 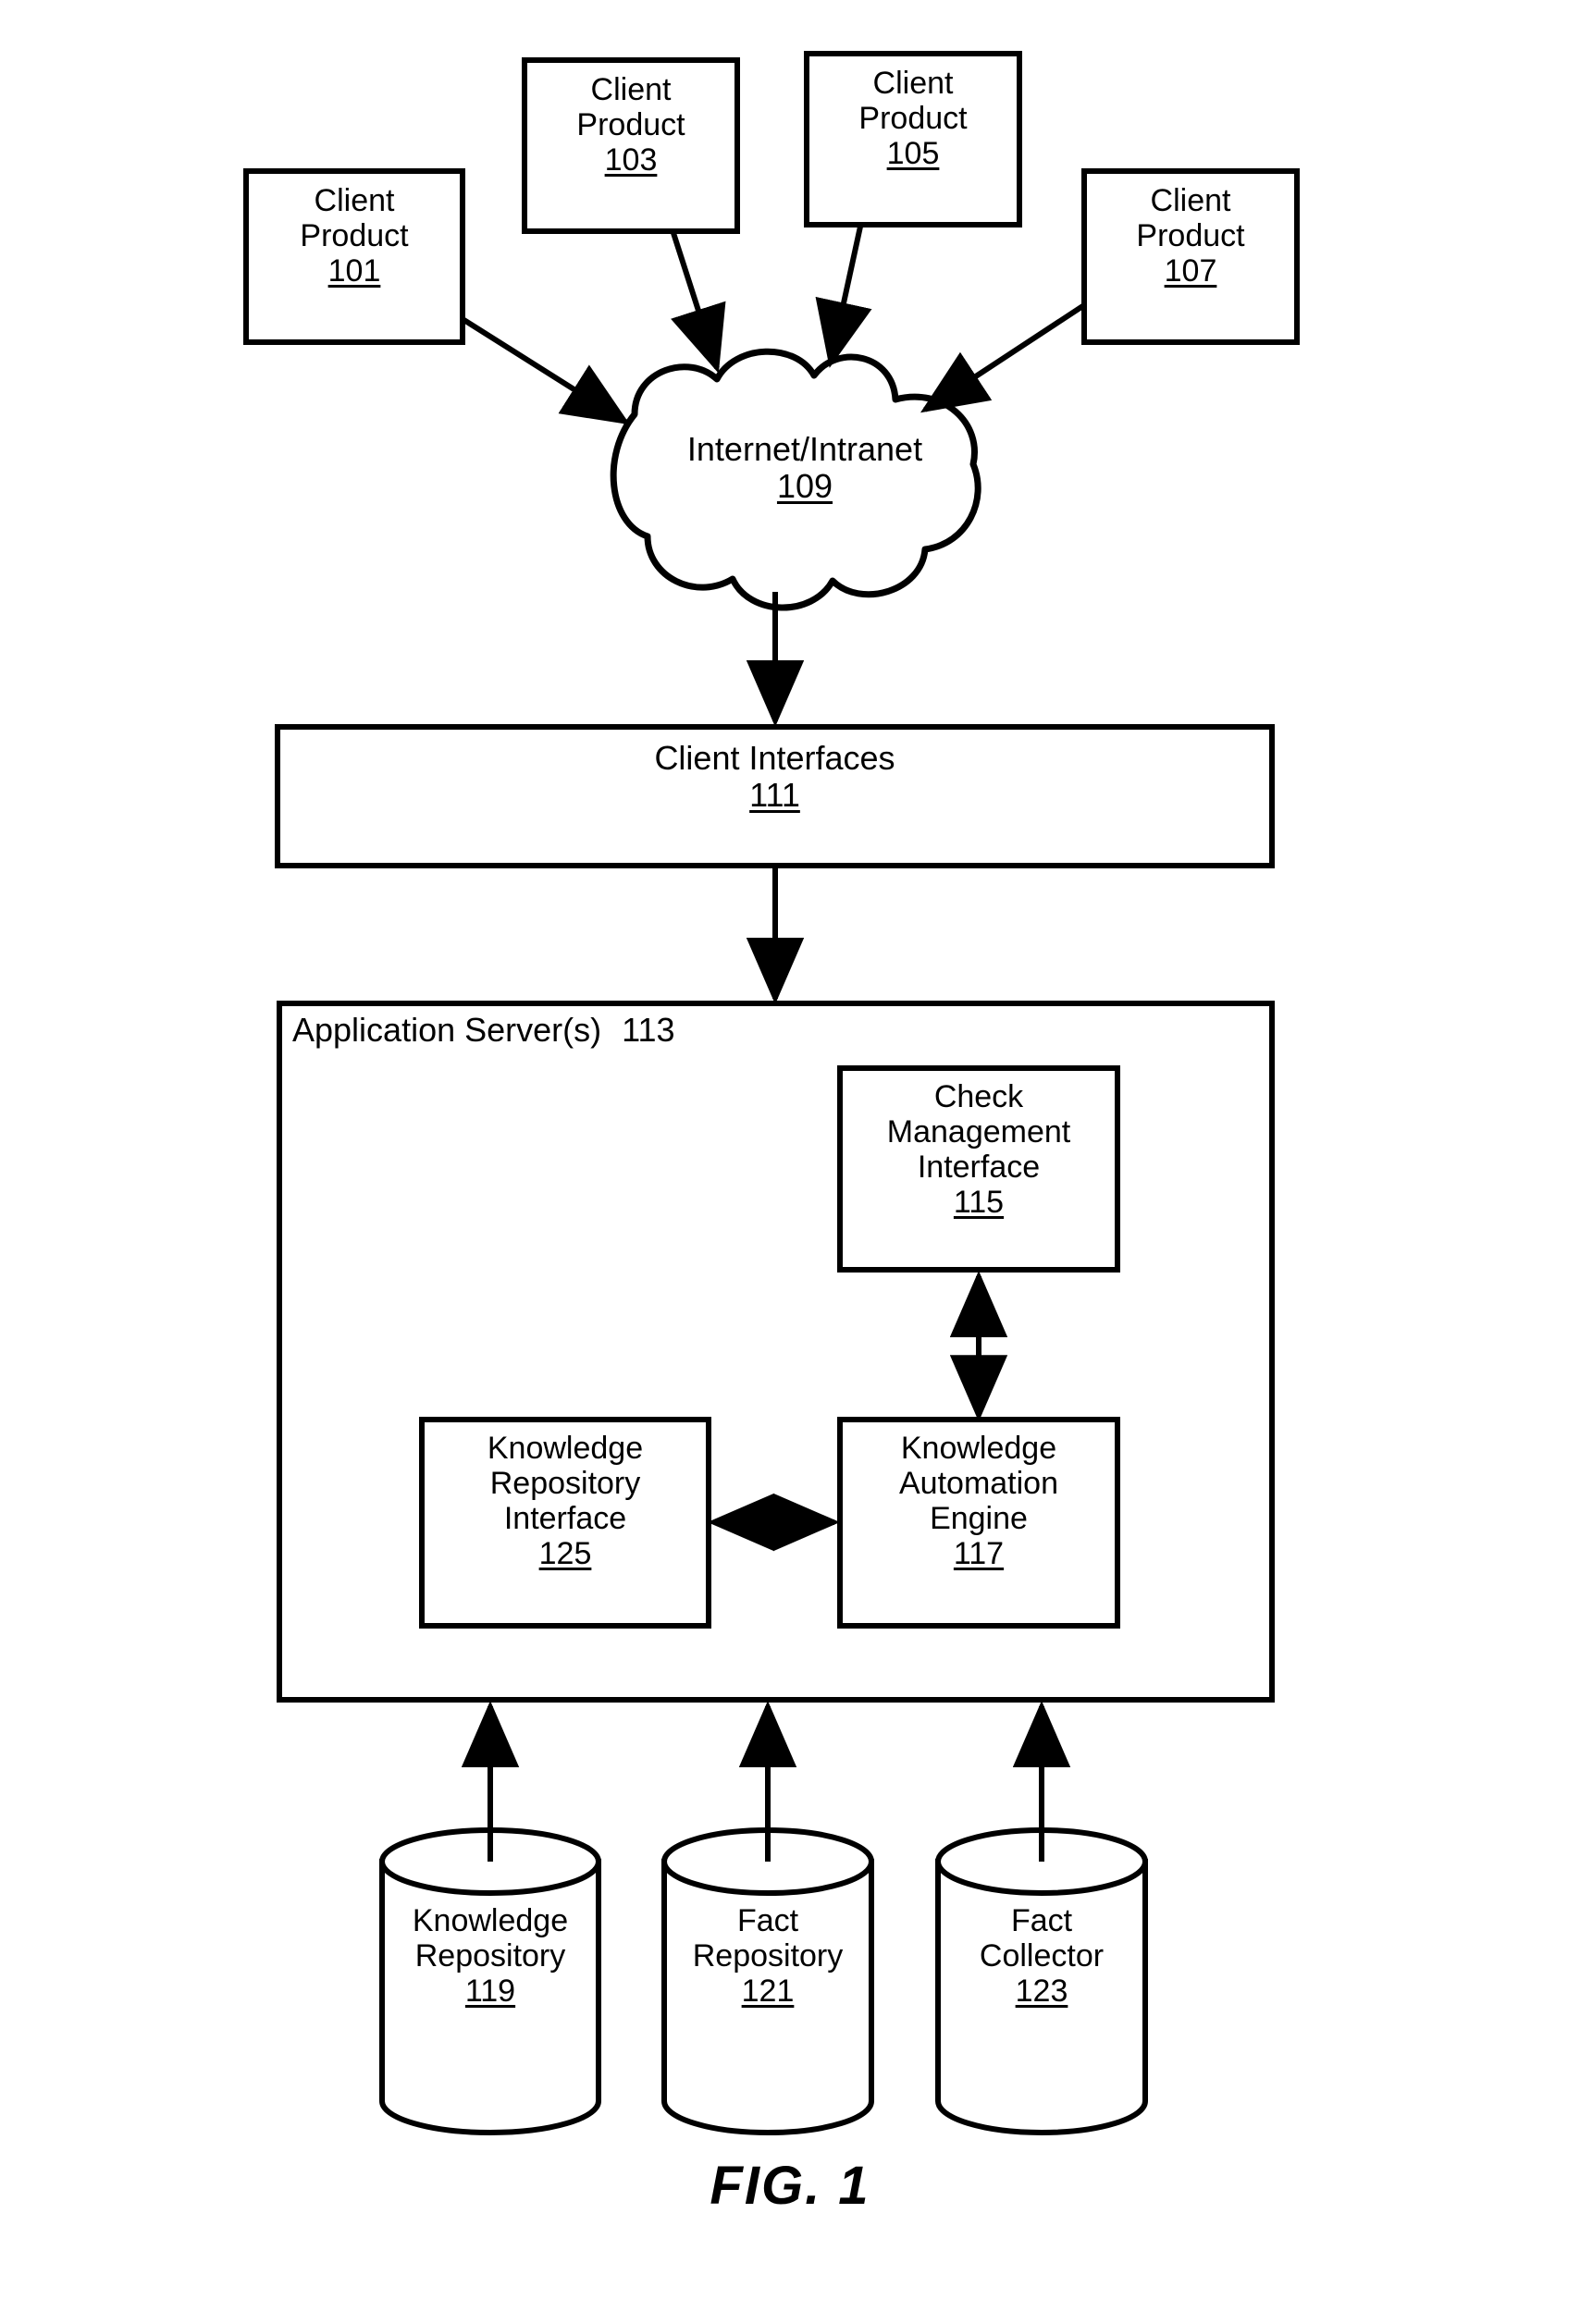 I want to click on fact-repository-cylinder, so click(x=767, y=1981).